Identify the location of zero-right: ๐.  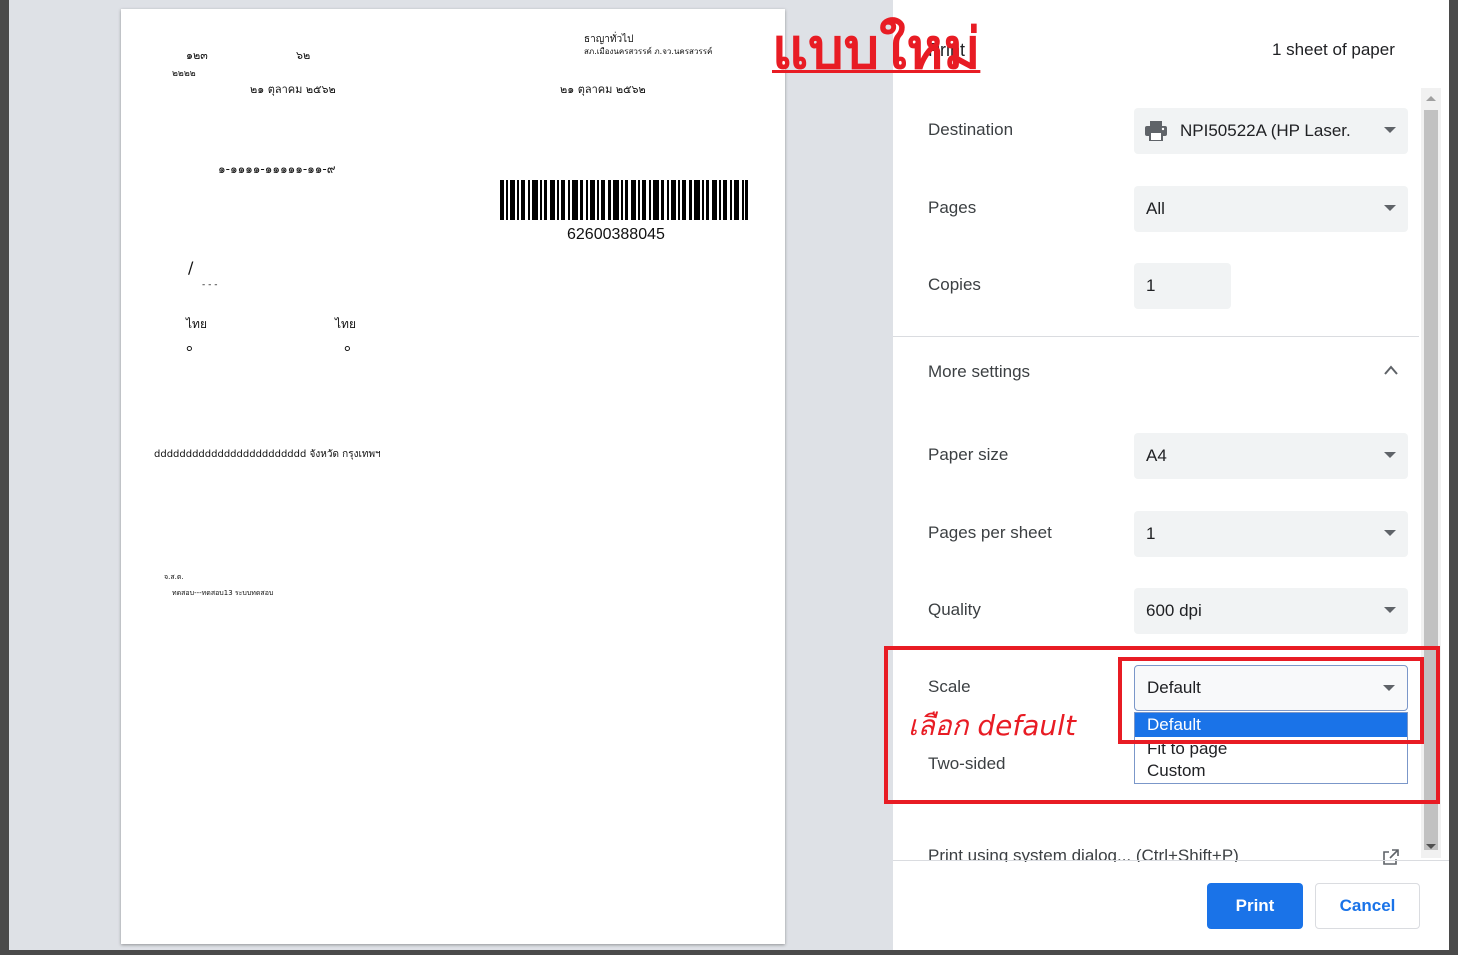
(347, 347).